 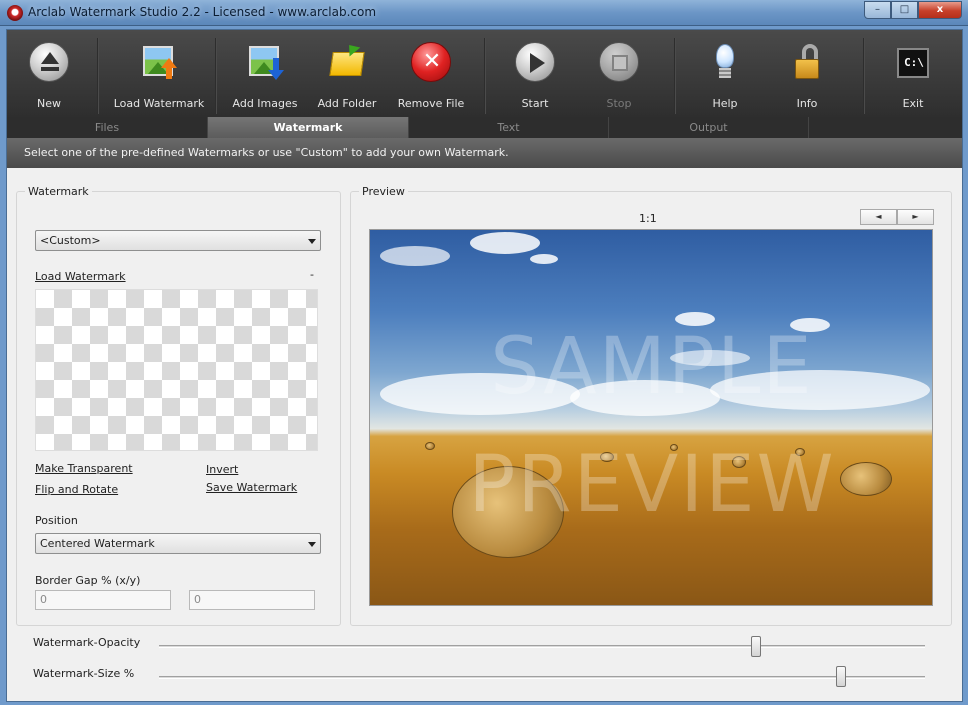 What do you see at coordinates (542, 677) in the screenshot?
I see `size-slider-track` at bounding box center [542, 677].